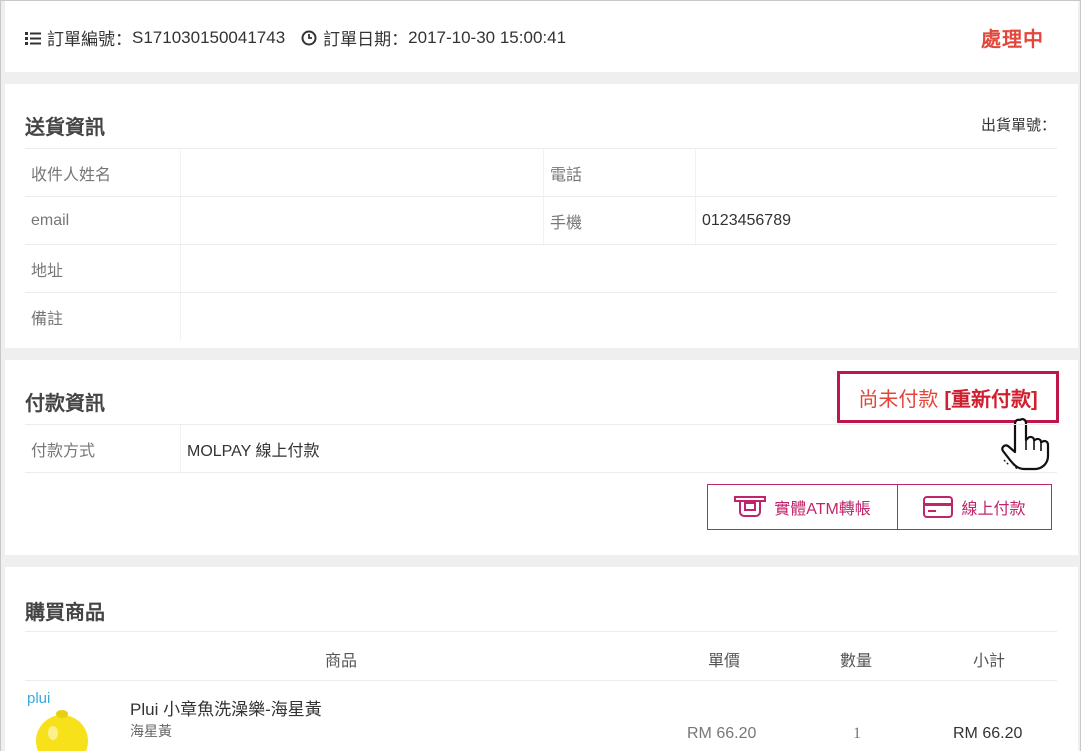 The image size is (1083, 751). What do you see at coordinates (938, 507) in the screenshot?
I see `credit-card-icon` at bounding box center [938, 507].